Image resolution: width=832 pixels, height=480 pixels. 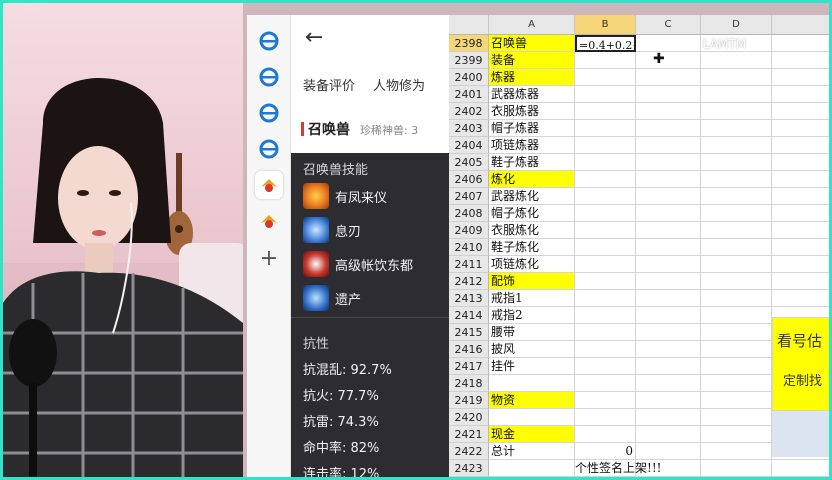 I want to click on row-number: 2412, so click(x=469, y=281).